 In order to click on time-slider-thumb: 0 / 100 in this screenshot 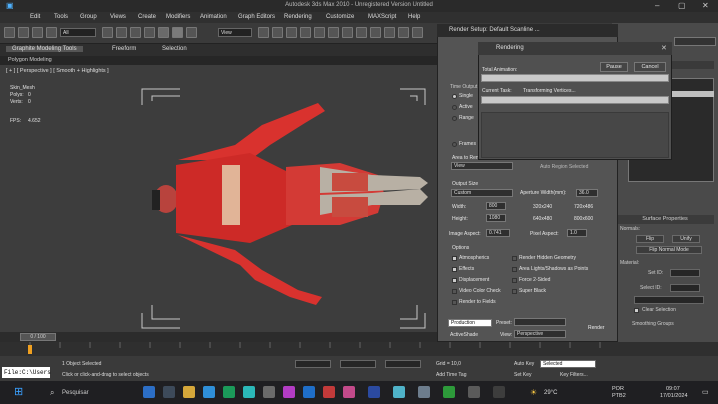, I will do `click(38, 337)`.